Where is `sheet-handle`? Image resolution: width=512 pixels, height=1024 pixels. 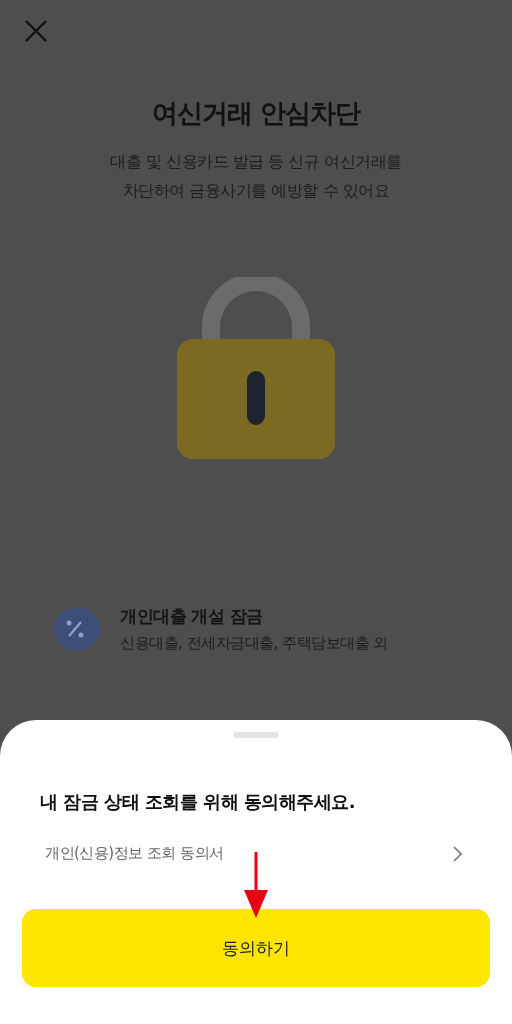
sheet-handle is located at coordinates (256, 735).